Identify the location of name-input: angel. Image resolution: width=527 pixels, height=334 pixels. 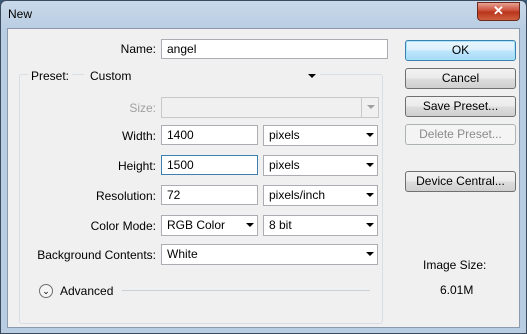
(274, 49).